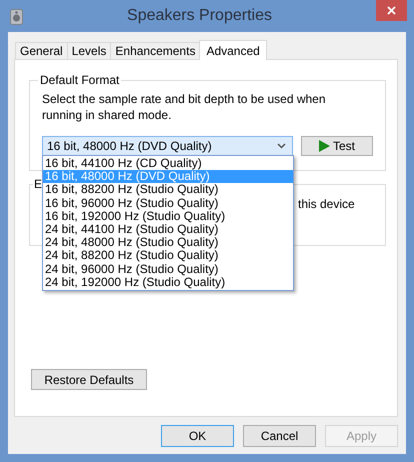 This screenshot has width=414, height=462. What do you see at coordinates (38, 184) in the screenshot?
I see `group-label: E` at bounding box center [38, 184].